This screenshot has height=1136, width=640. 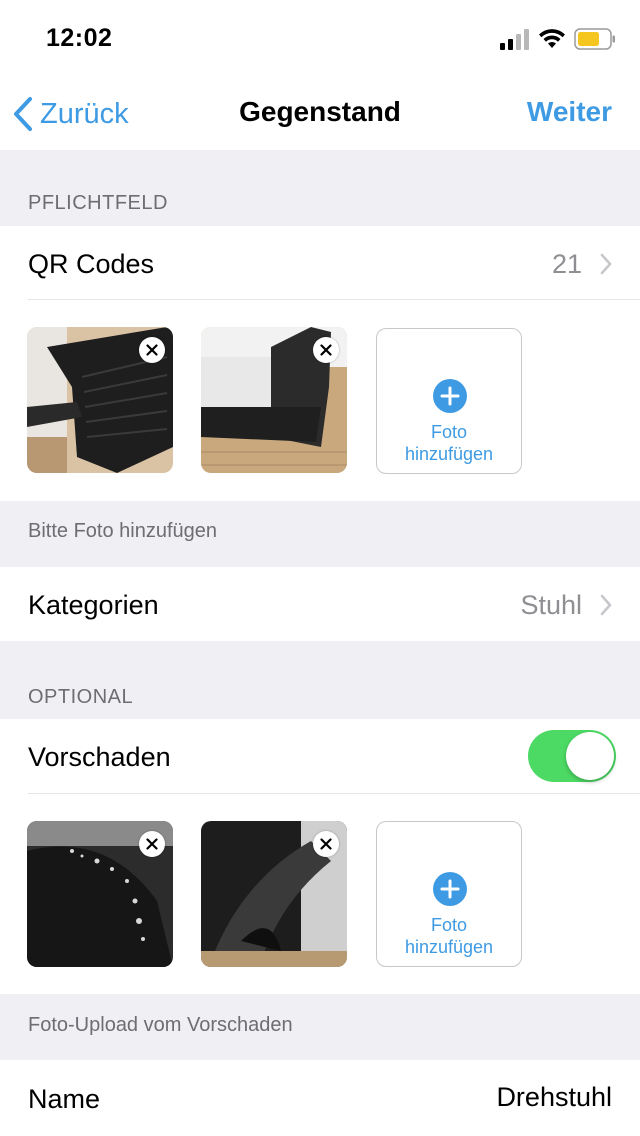 I want to click on battery-icon, so click(x=594, y=39).